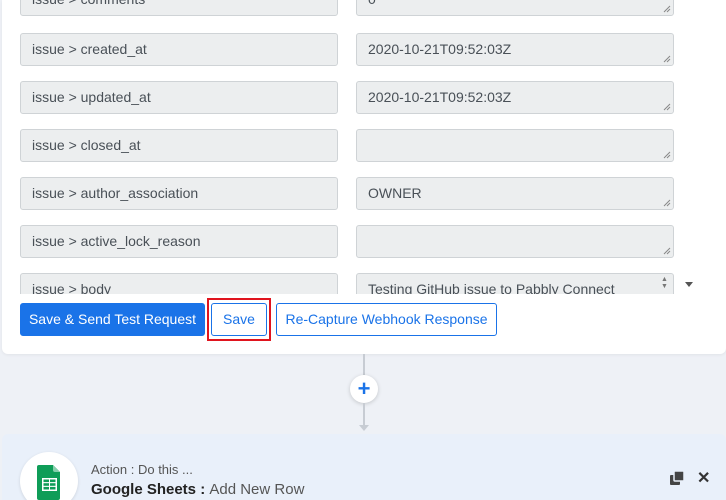  I want to click on field-key: issue > closed_at, so click(179, 145).